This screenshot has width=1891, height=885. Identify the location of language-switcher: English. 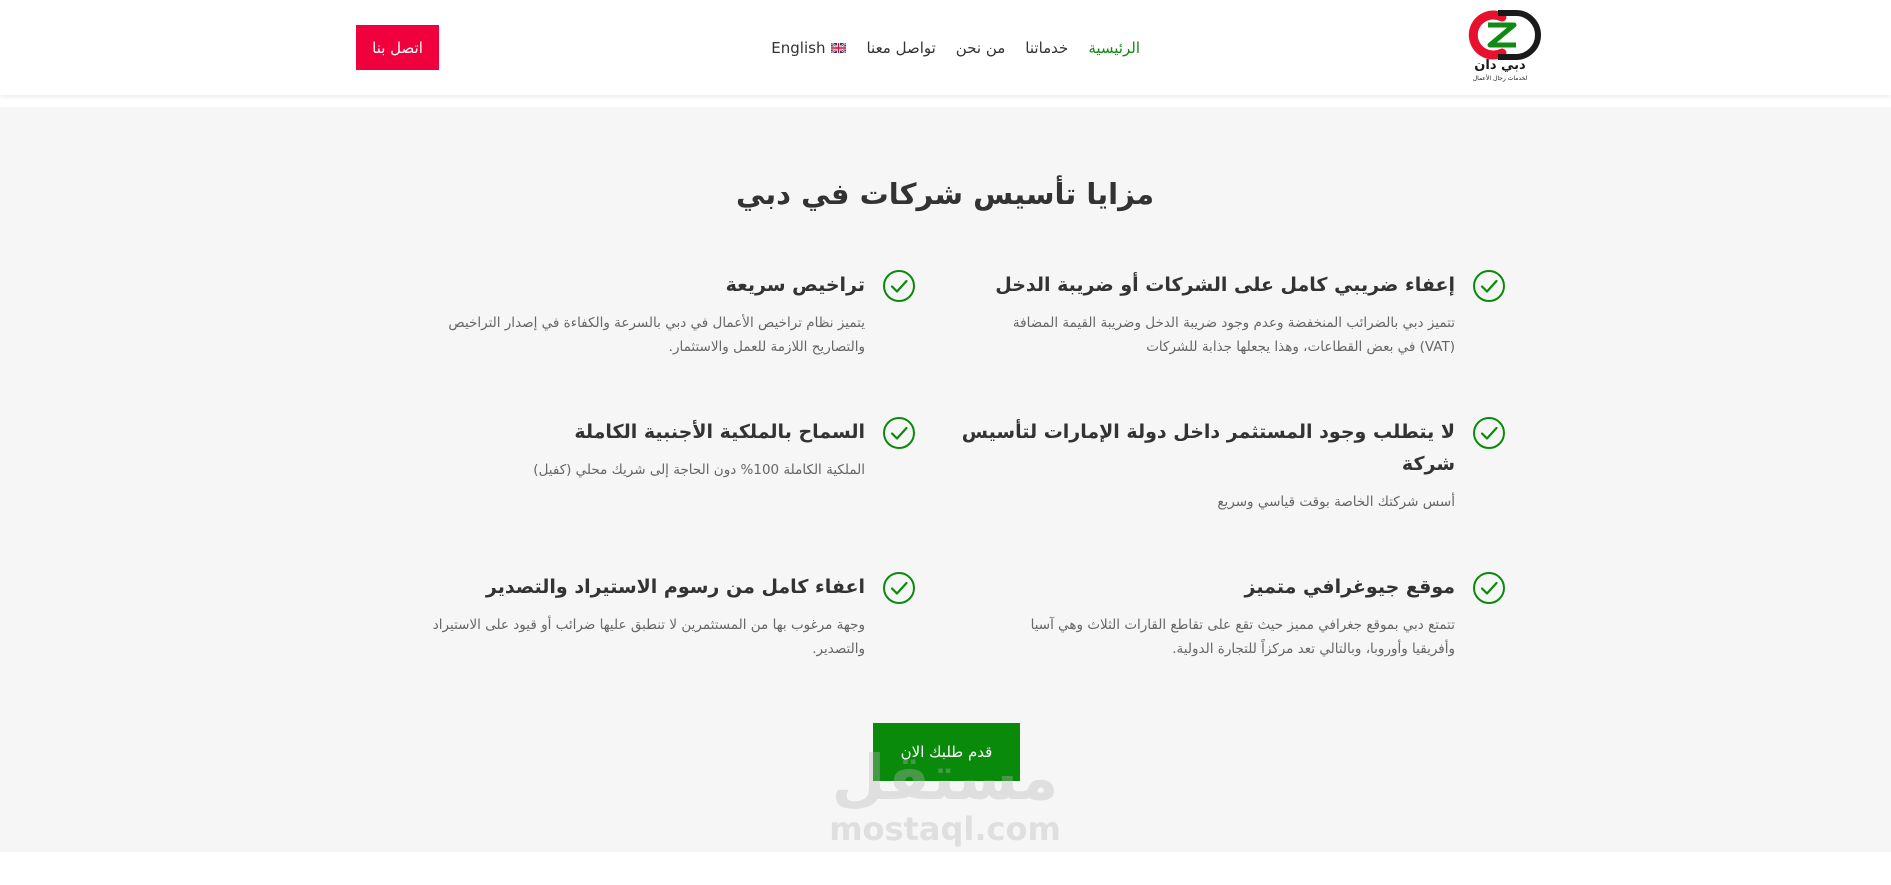
(809, 48).